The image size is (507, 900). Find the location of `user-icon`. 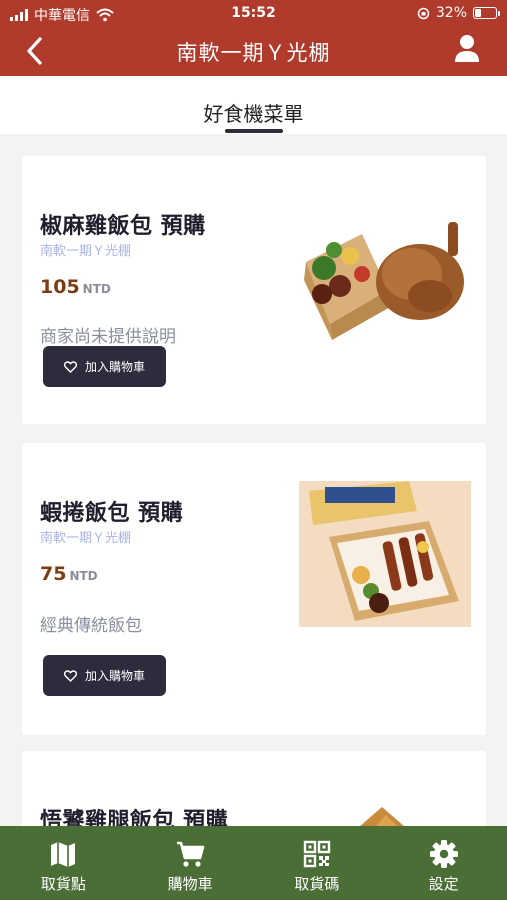

user-icon is located at coordinates (467, 48).